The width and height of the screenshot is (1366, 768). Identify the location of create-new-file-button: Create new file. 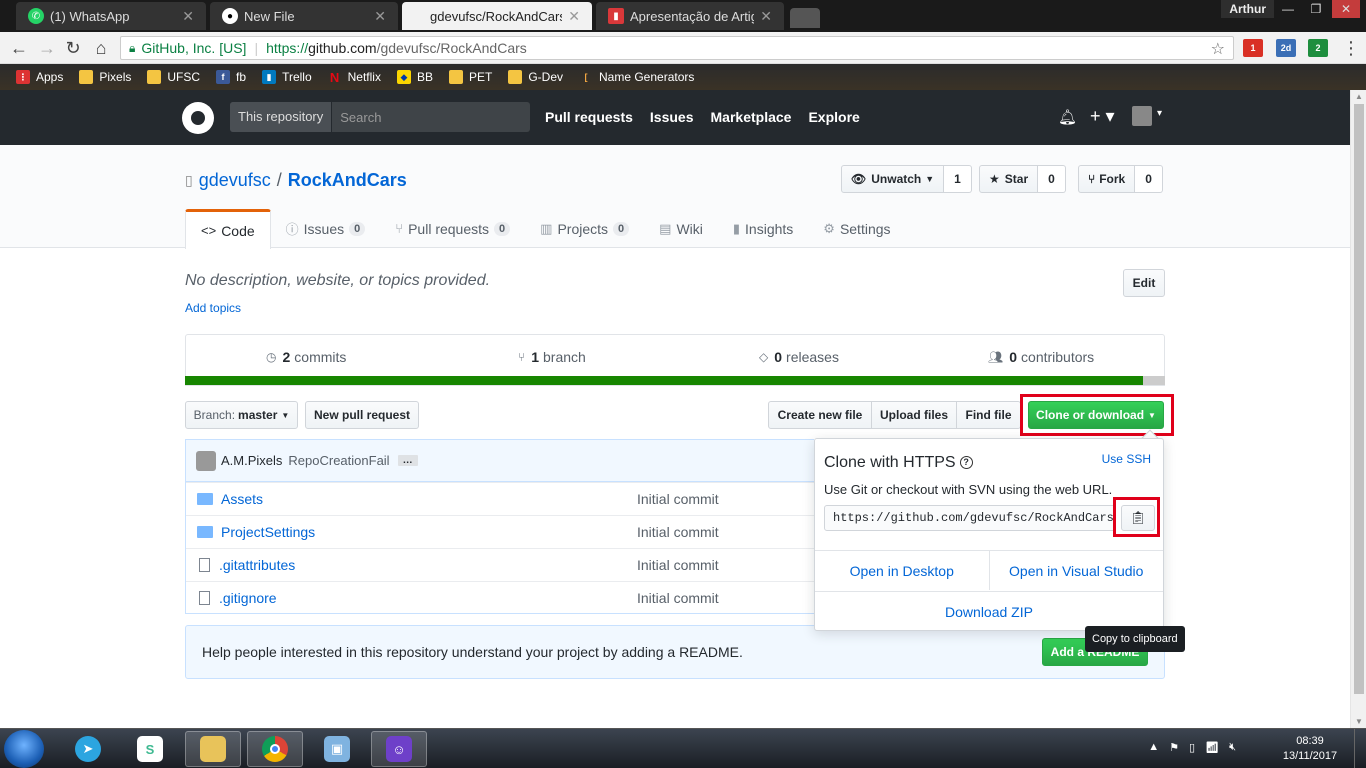
(820, 415).